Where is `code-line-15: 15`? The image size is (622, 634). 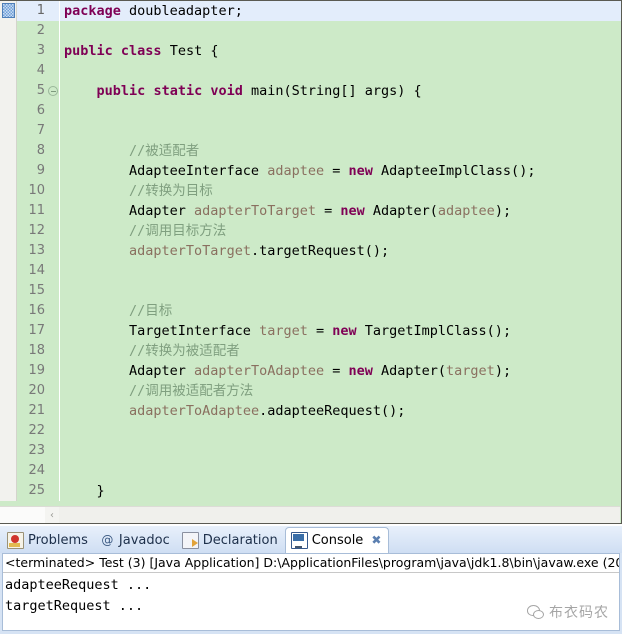
code-line-15: 15 is located at coordinates (310, 291).